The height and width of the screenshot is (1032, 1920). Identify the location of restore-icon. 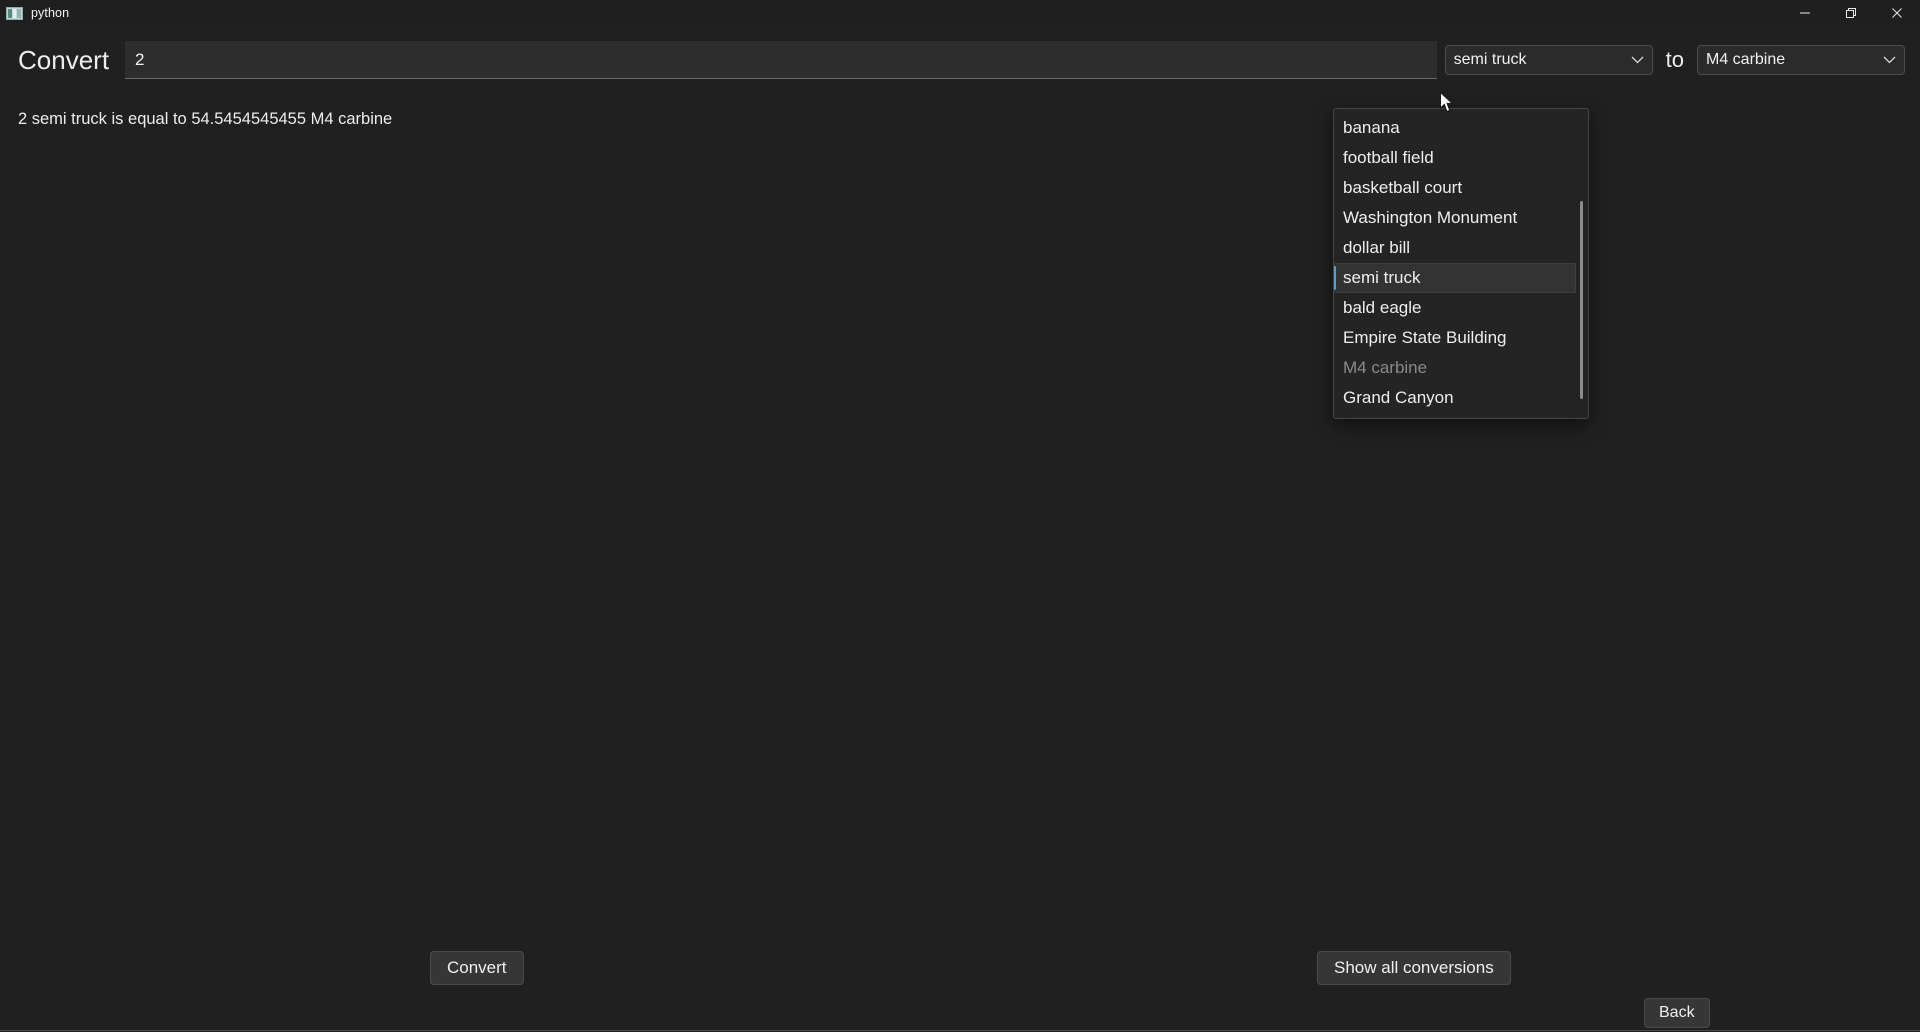
(1851, 13).